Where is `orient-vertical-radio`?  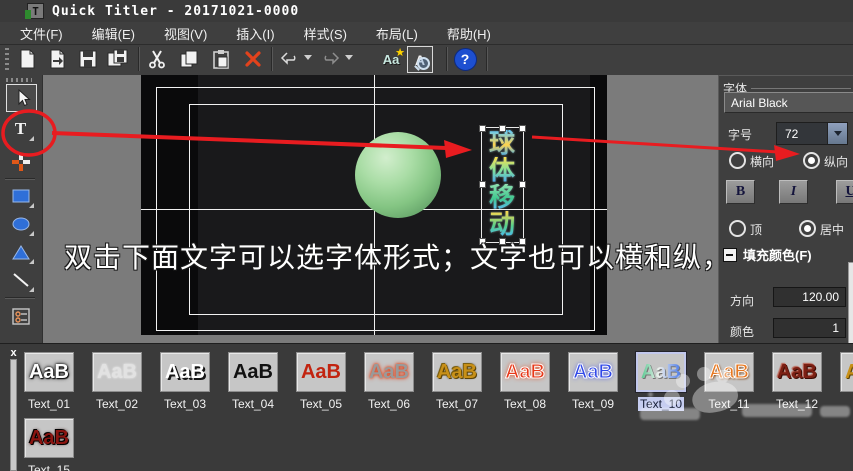
orient-vertical-radio is located at coordinates (811, 160).